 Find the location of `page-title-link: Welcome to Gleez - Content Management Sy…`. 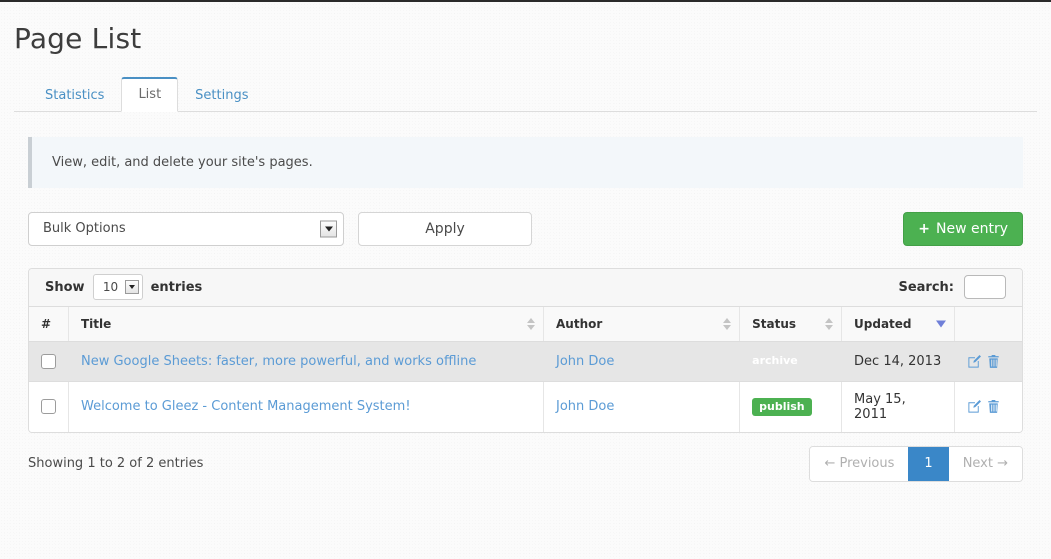

page-title-link: Welcome to Gleez - Content Management Sy… is located at coordinates (246, 406).